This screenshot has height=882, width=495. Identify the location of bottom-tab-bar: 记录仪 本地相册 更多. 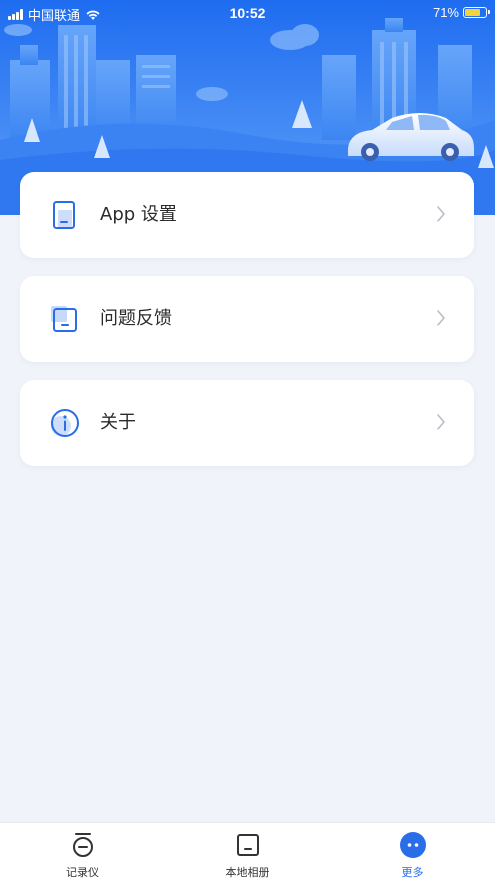
(247, 852).